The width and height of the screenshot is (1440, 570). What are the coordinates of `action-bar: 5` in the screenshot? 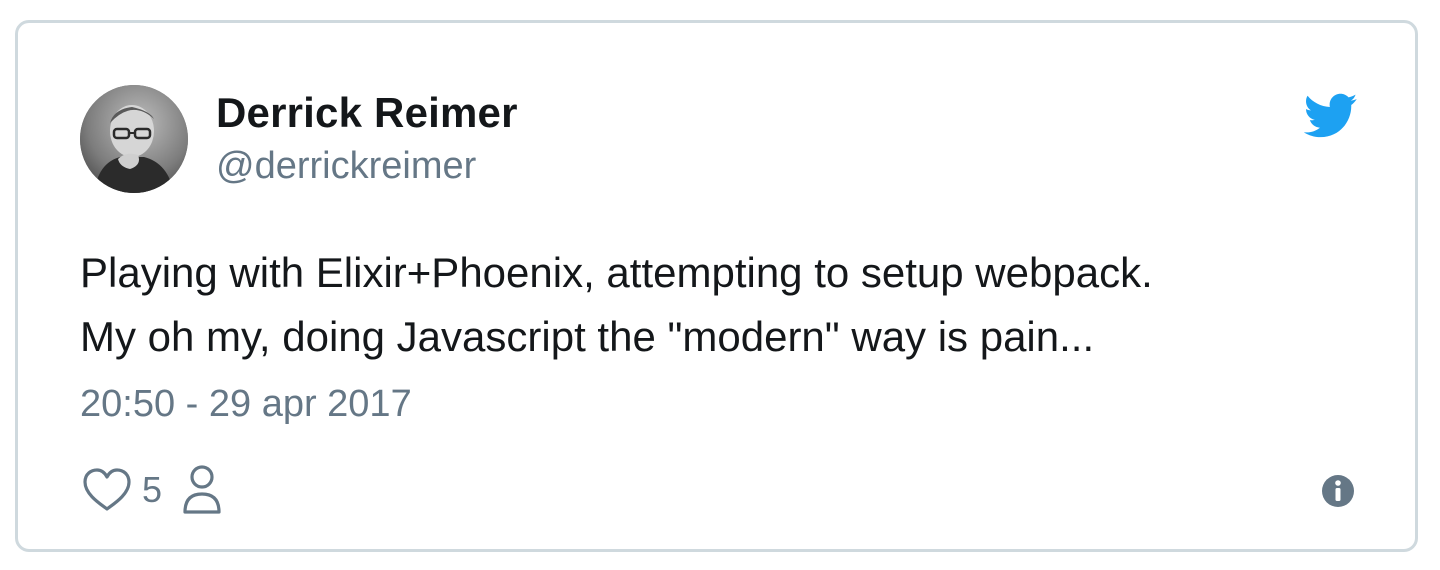 It's located at (152, 490).